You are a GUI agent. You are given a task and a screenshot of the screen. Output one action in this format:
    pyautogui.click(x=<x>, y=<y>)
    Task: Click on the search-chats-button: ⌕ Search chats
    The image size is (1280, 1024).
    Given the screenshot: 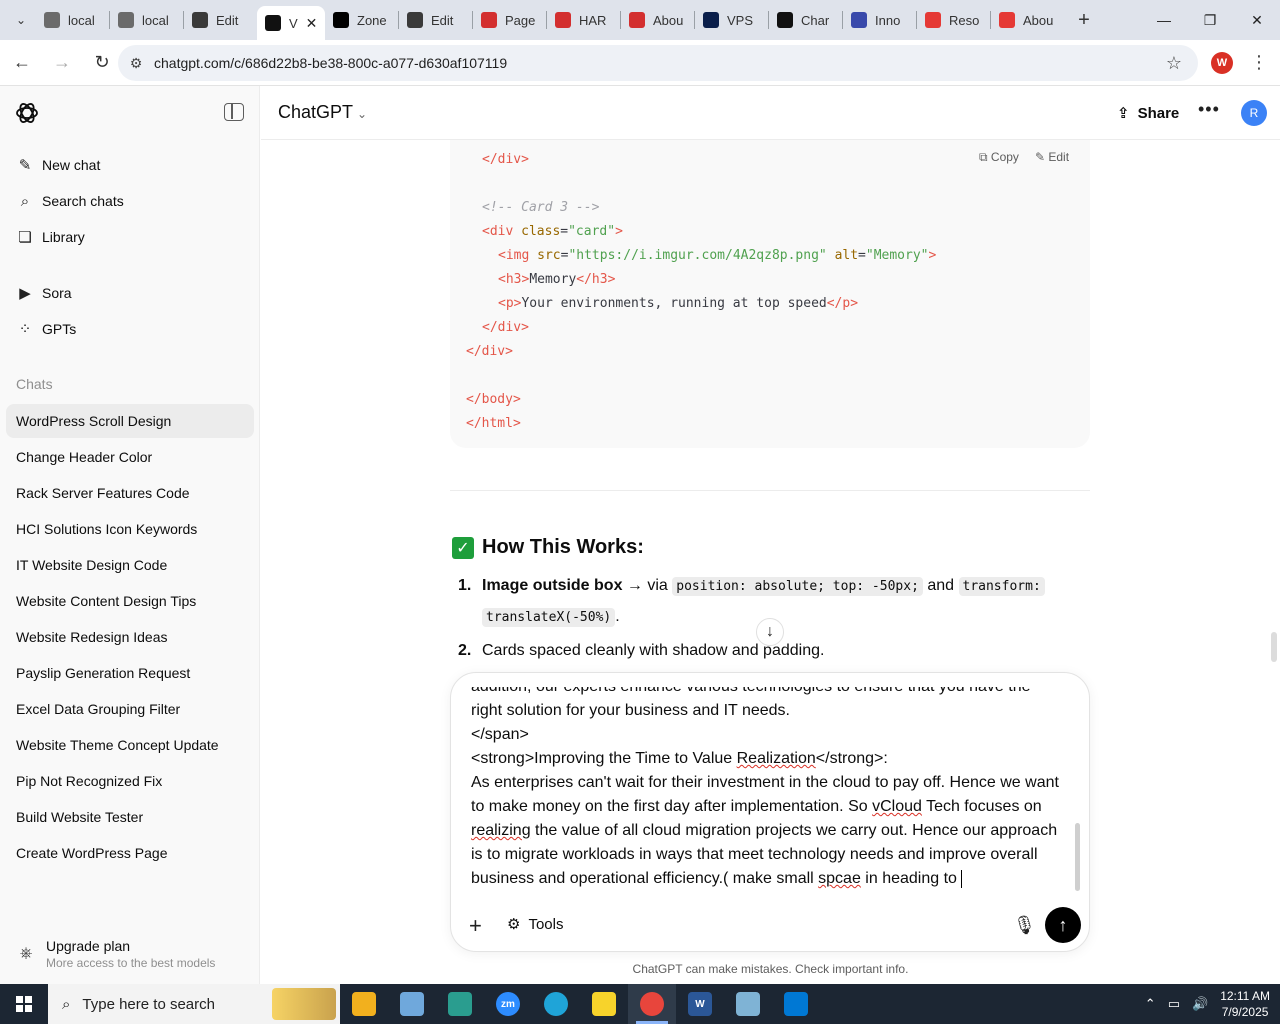 What is the action you would take?
    pyautogui.click(x=130, y=201)
    